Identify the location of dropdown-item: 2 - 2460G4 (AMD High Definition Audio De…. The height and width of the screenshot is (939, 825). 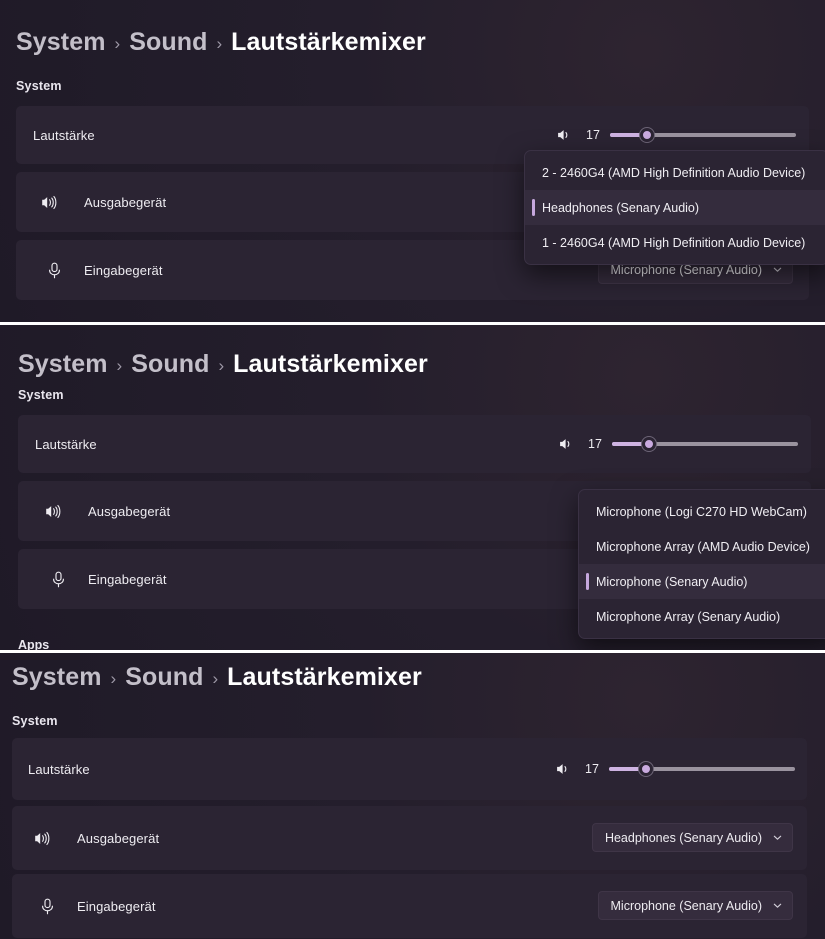
(675, 172).